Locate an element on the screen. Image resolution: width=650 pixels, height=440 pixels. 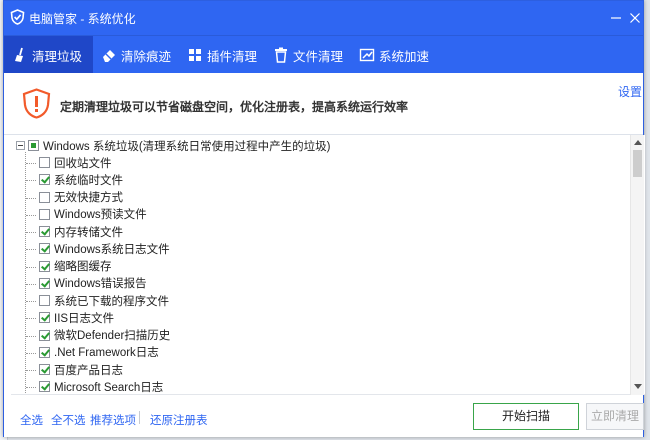
tree-item-row: IIS日志文件 is located at coordinates (76, 317).